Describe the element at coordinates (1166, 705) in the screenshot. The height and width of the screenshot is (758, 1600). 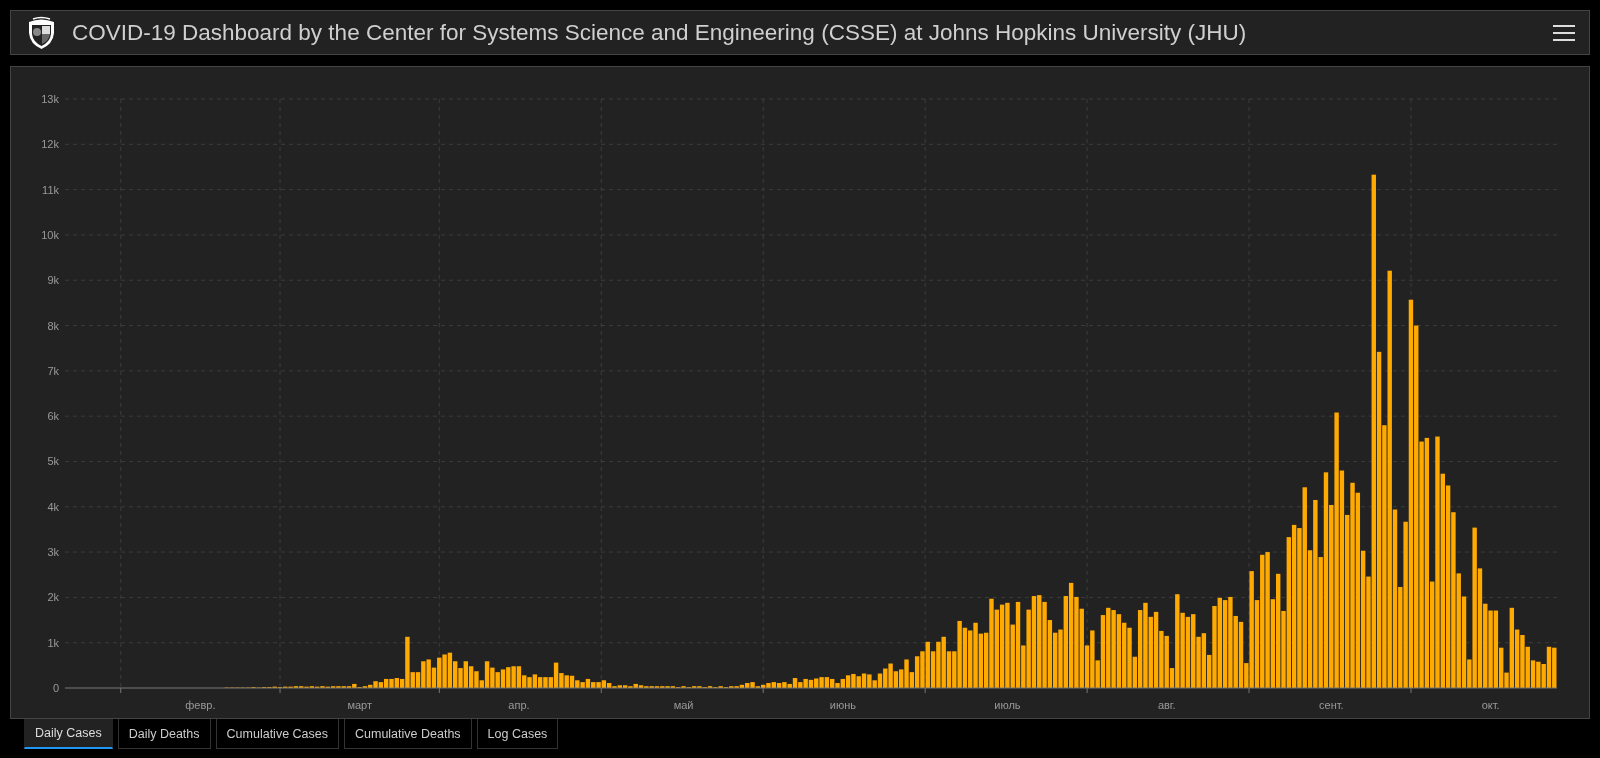
I see `x-axis-label: авг.` at that location.